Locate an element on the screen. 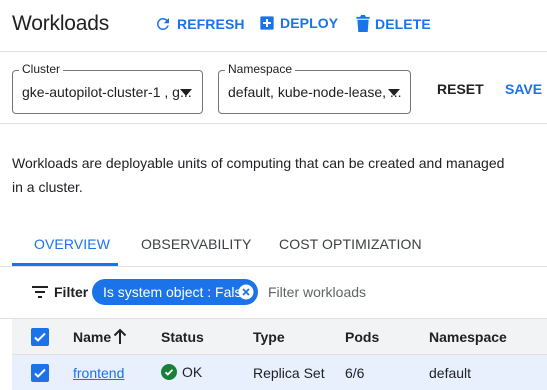  page-title: Workloads is located at coordinates (61, 23).